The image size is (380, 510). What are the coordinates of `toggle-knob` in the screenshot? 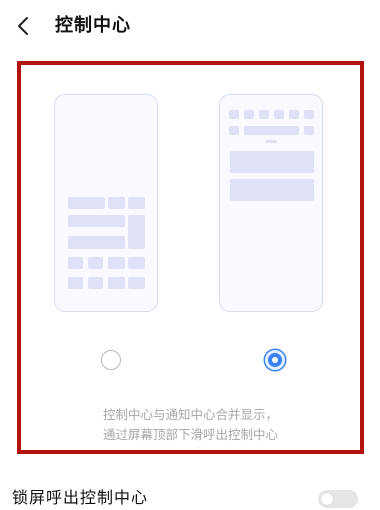 It's located at (327, 499).